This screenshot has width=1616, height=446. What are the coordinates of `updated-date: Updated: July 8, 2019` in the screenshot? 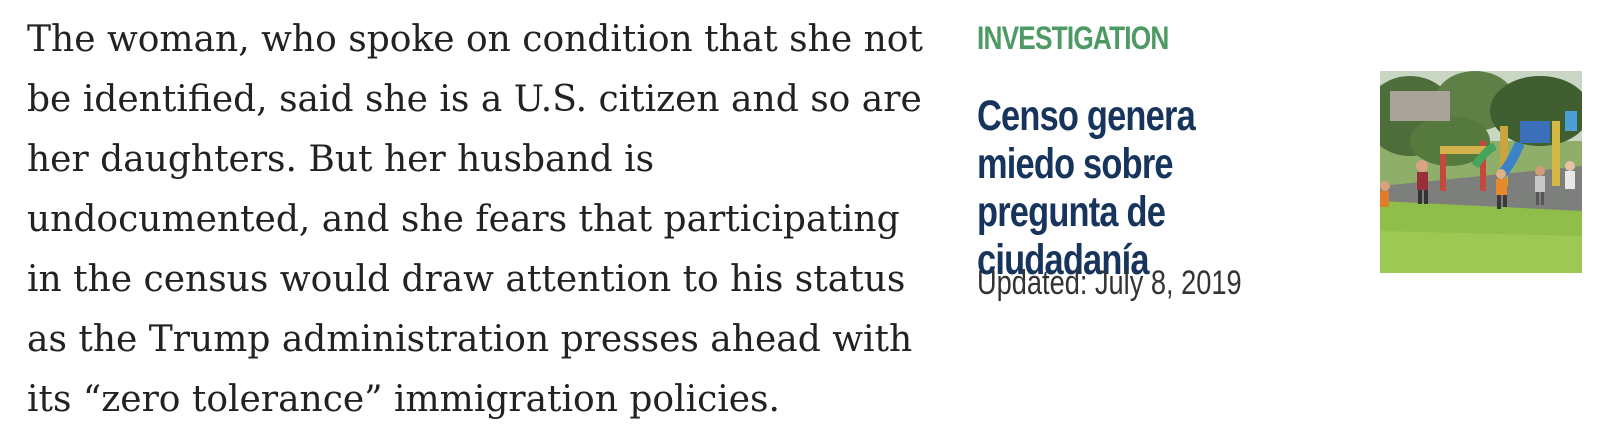 It's located at (1109, 283).